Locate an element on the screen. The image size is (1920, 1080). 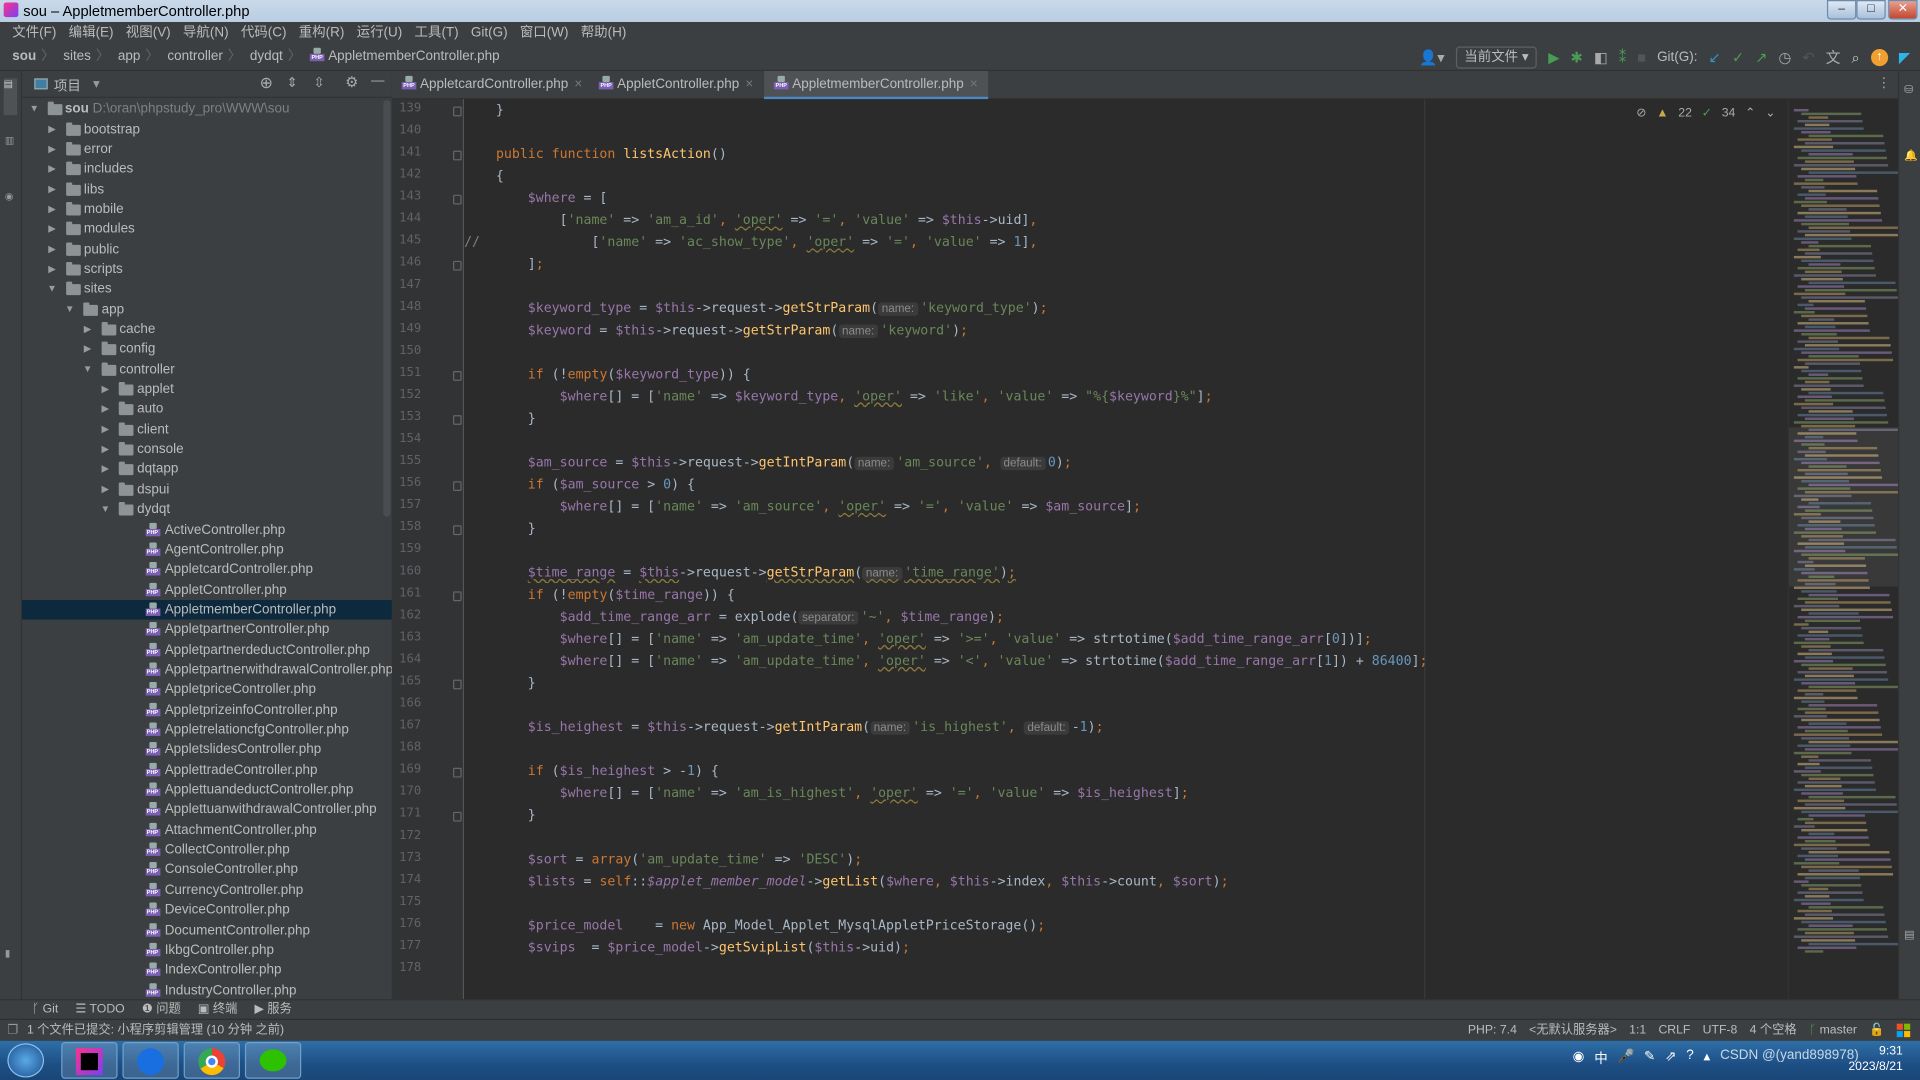
php-version: PHP: 7.4 is located at coordinates (1492, 1030).